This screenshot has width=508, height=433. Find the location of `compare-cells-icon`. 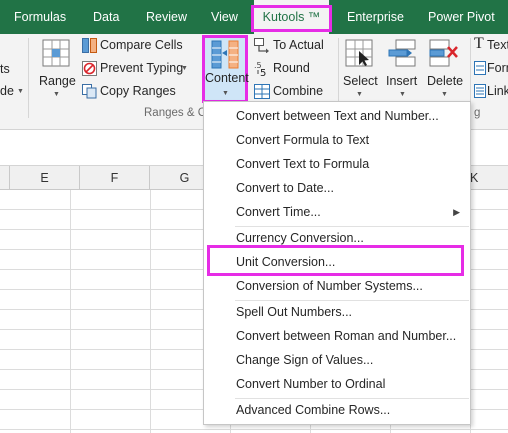

compare-cells-icon is located at coordinates (89, 45).